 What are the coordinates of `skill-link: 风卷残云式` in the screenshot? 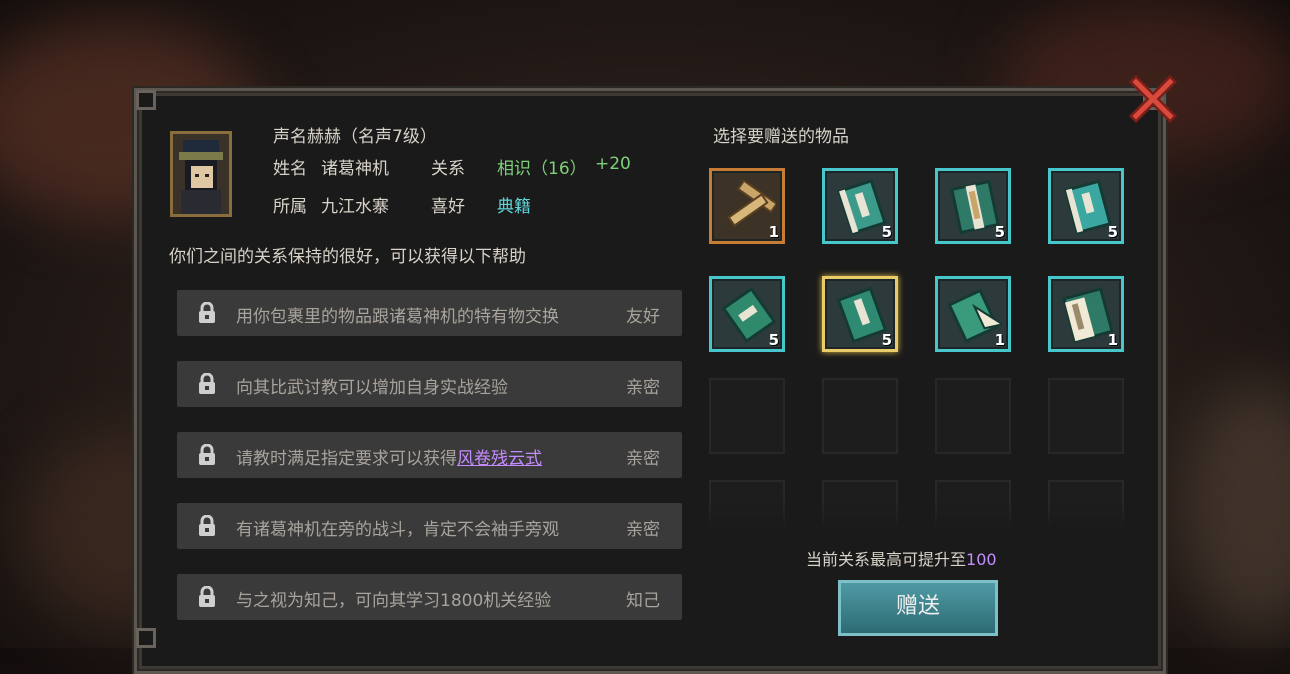 It's located at (499, 459).